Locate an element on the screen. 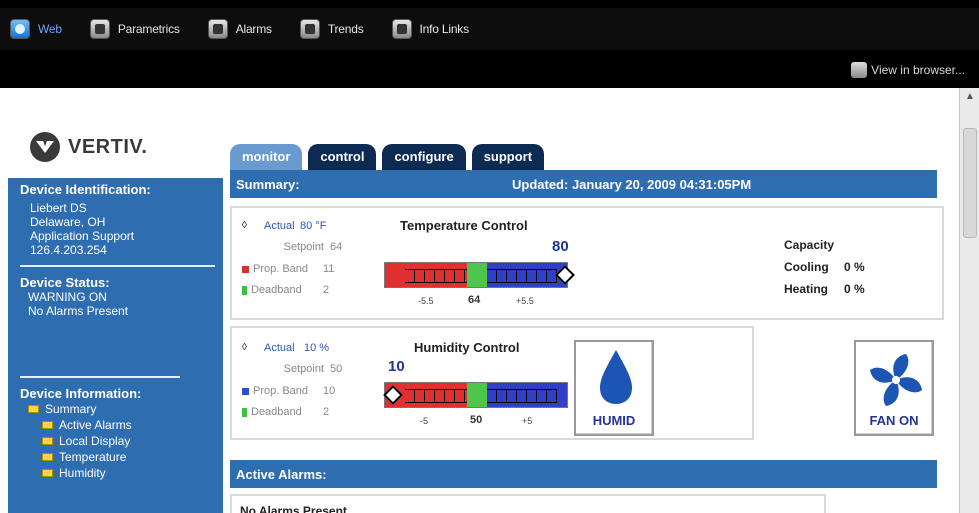 The height and width of the screenshot is (513, 979). temp-prop-band-value: 11 is located at coordinates (329, 269).